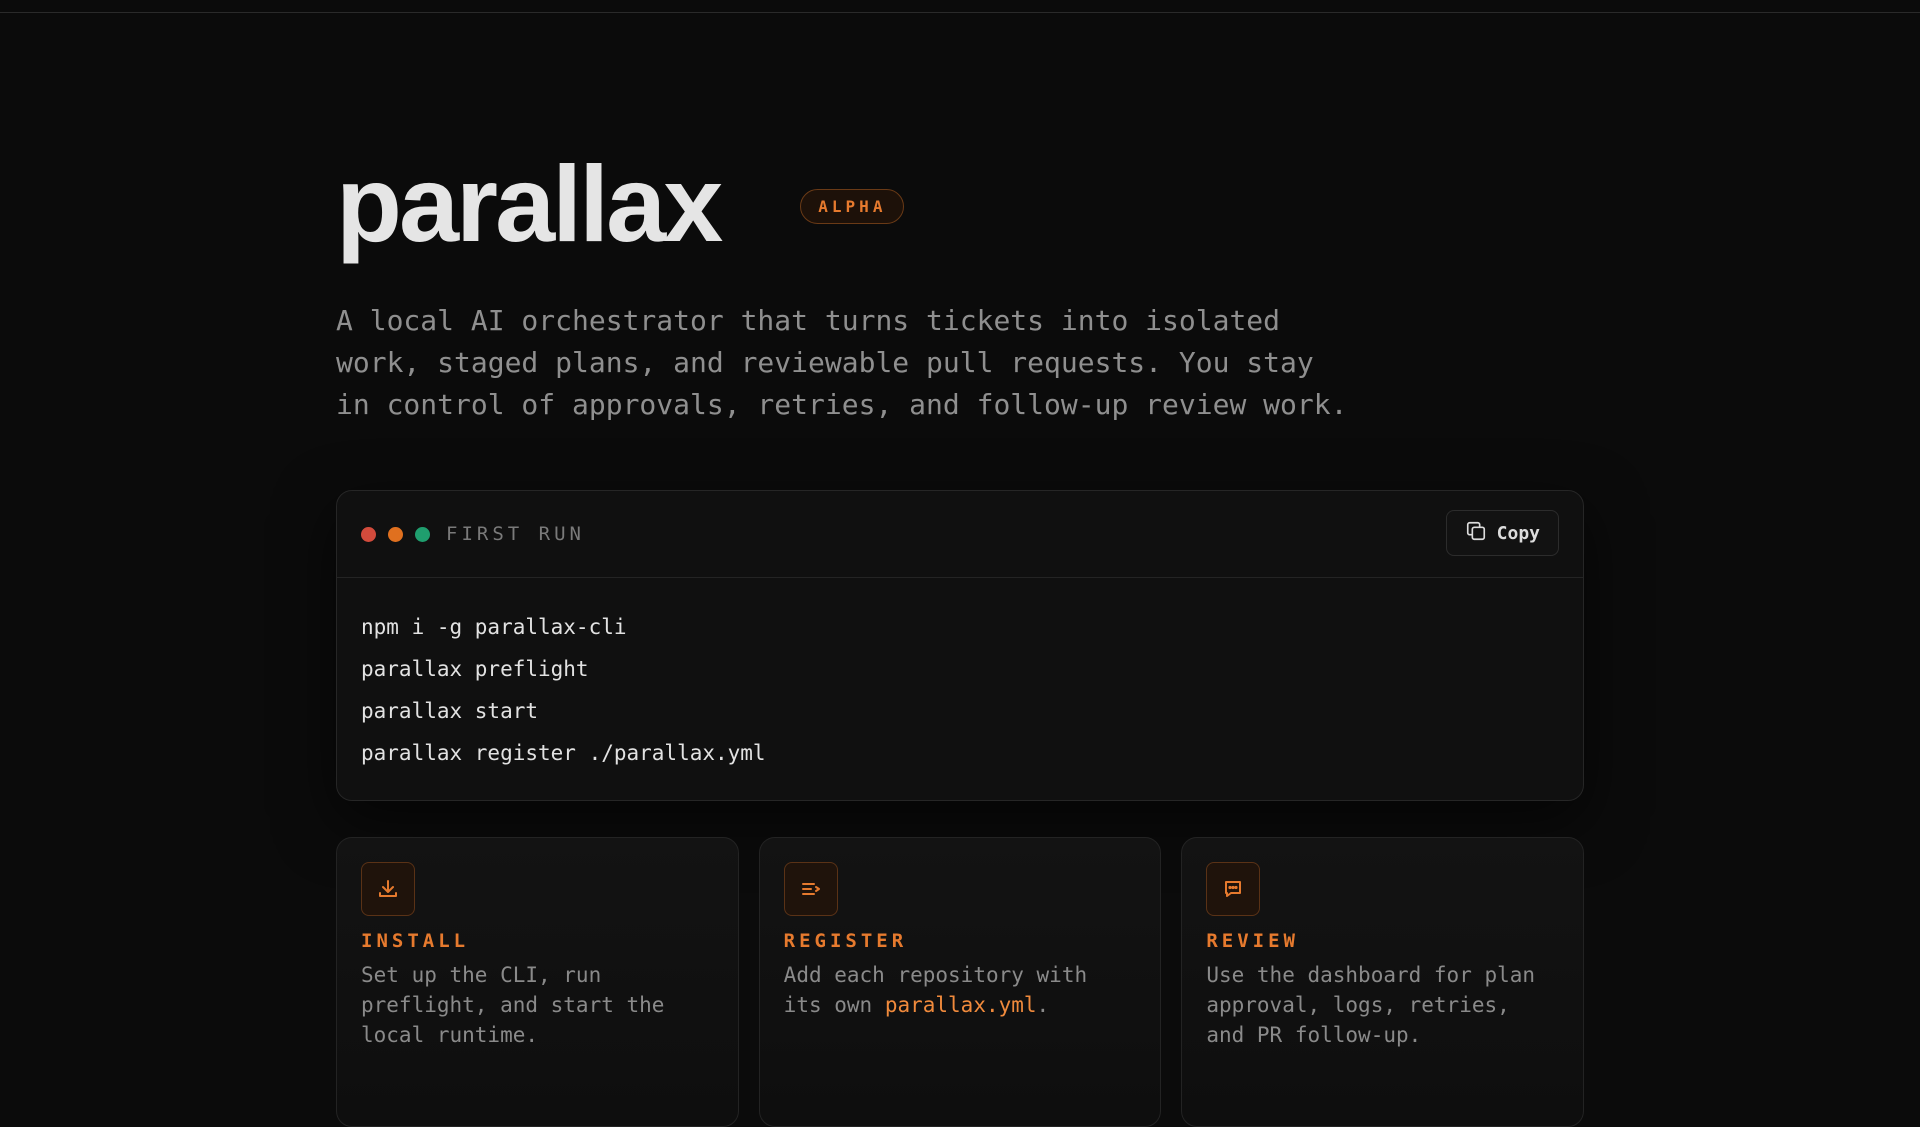 This screenshot has width=1920, height=1127. I want to click on install-title: INSTALL, so click(415, 941).